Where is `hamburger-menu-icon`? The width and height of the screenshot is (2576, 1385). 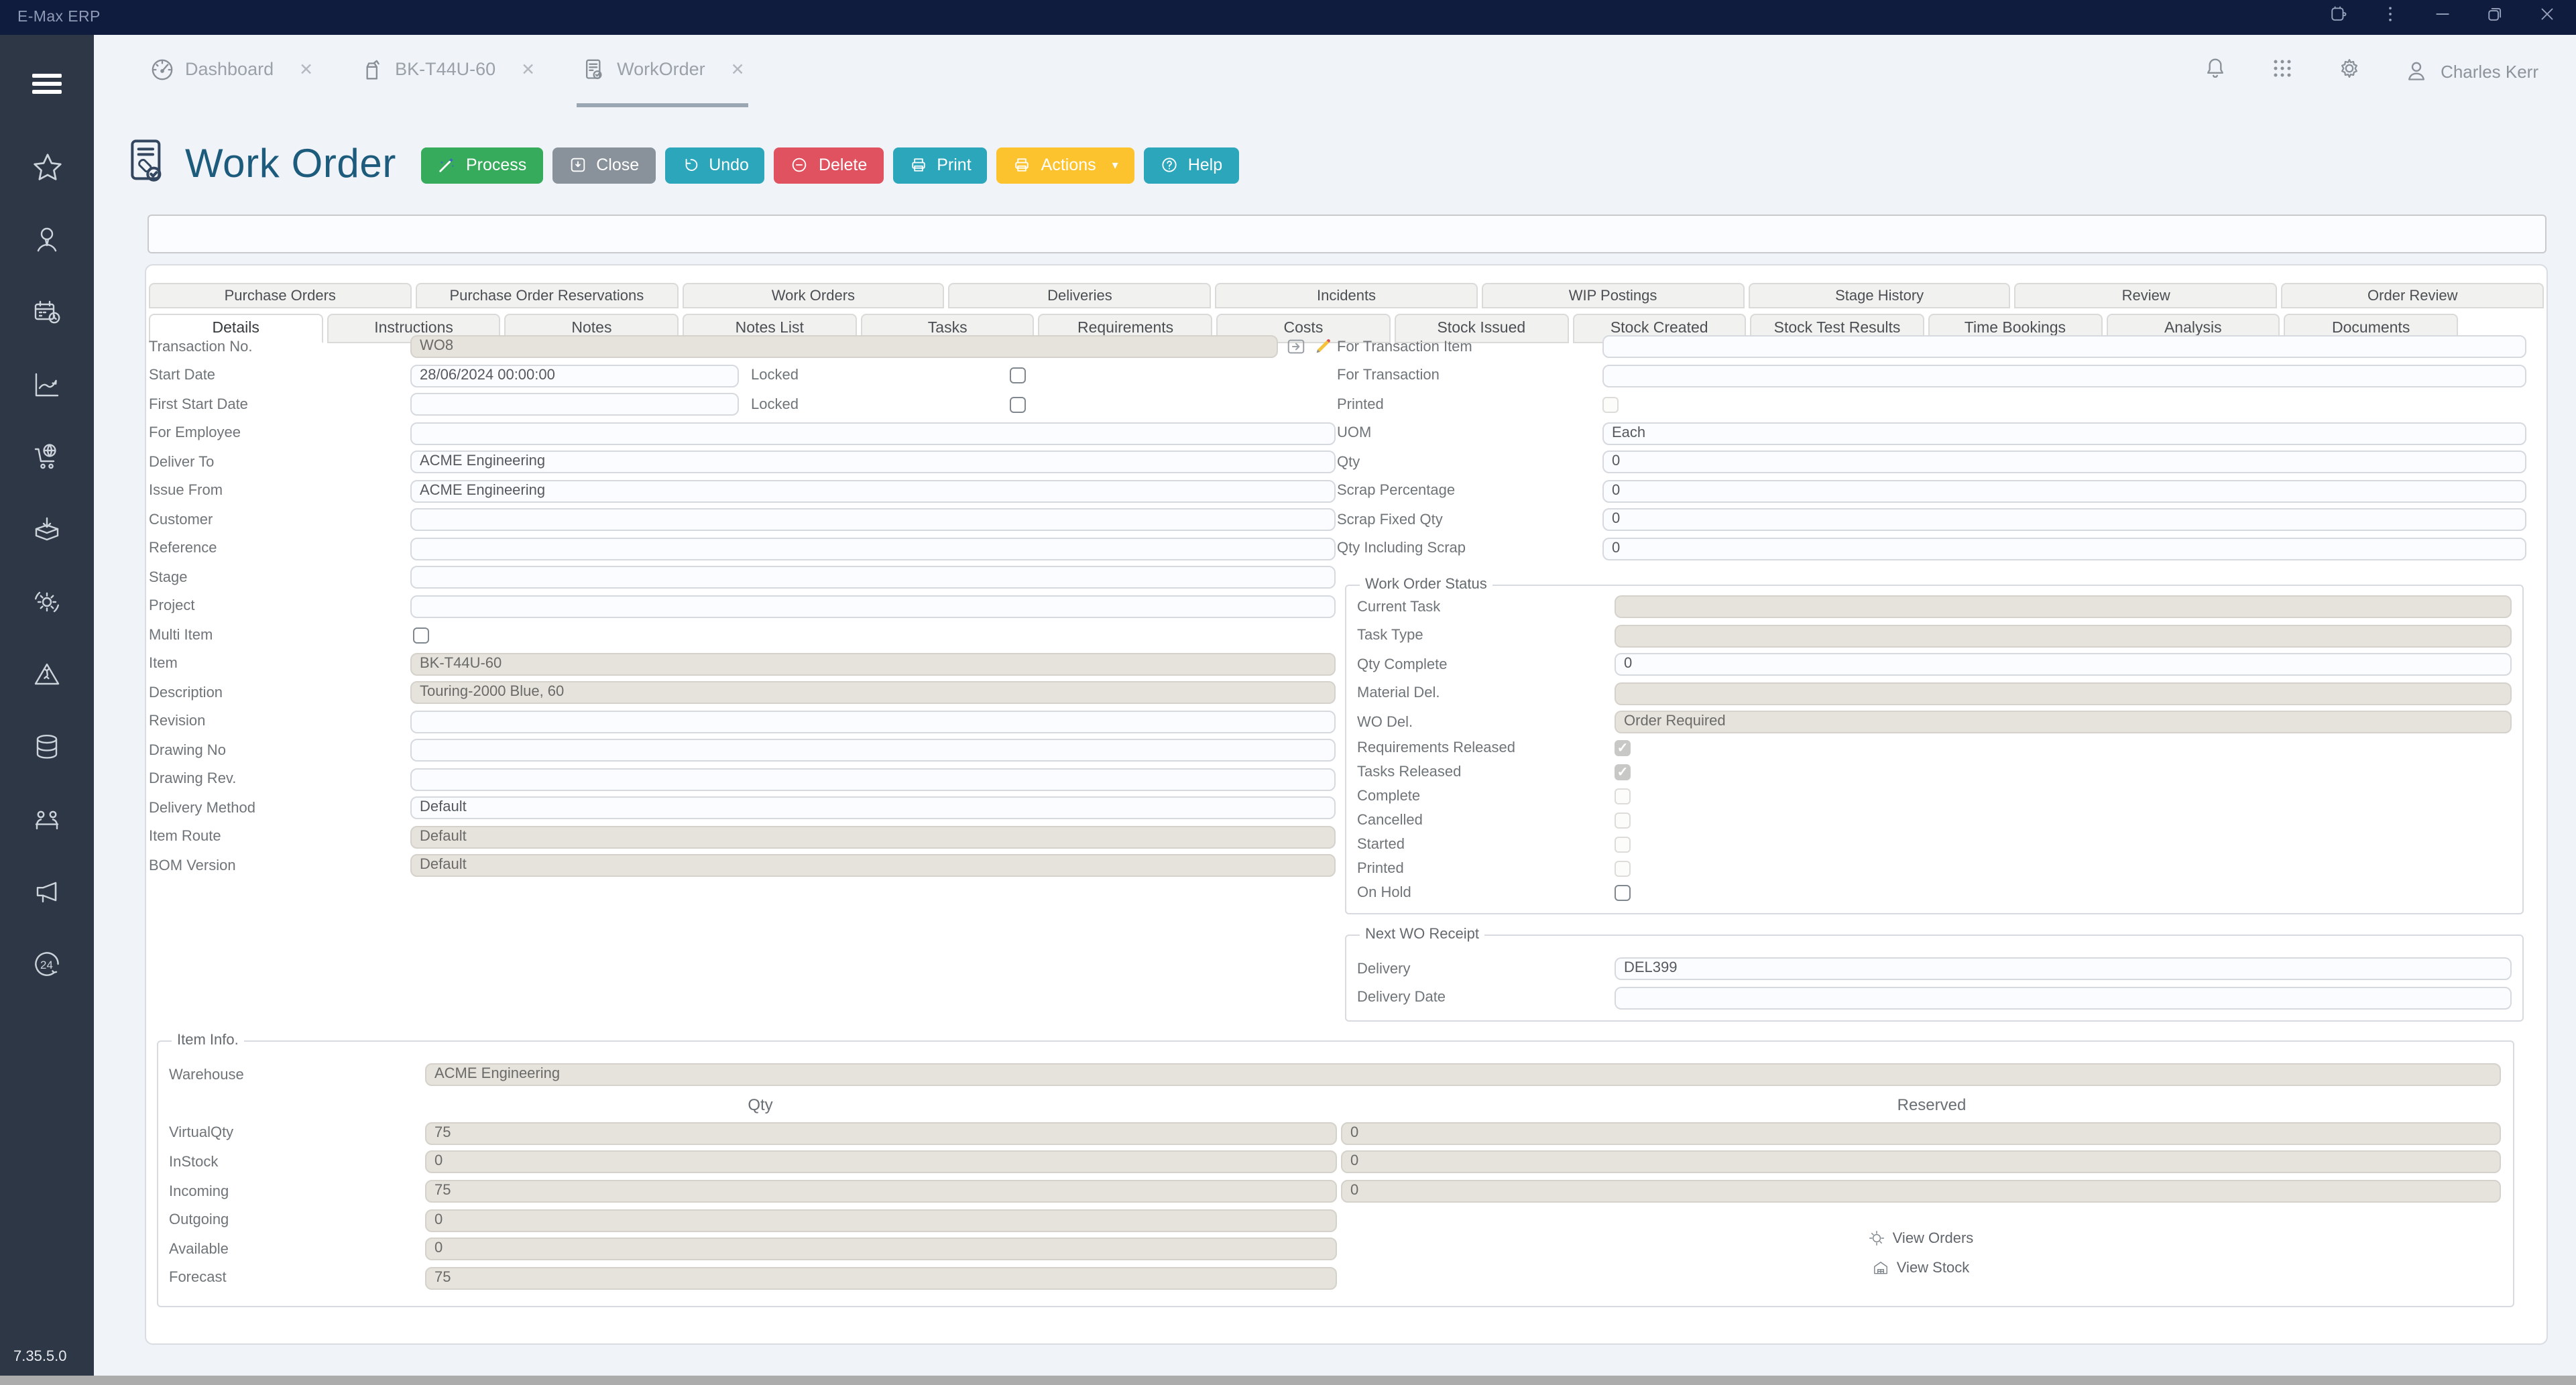
hamburger-menu-icon is located at coordinates (47, 86).